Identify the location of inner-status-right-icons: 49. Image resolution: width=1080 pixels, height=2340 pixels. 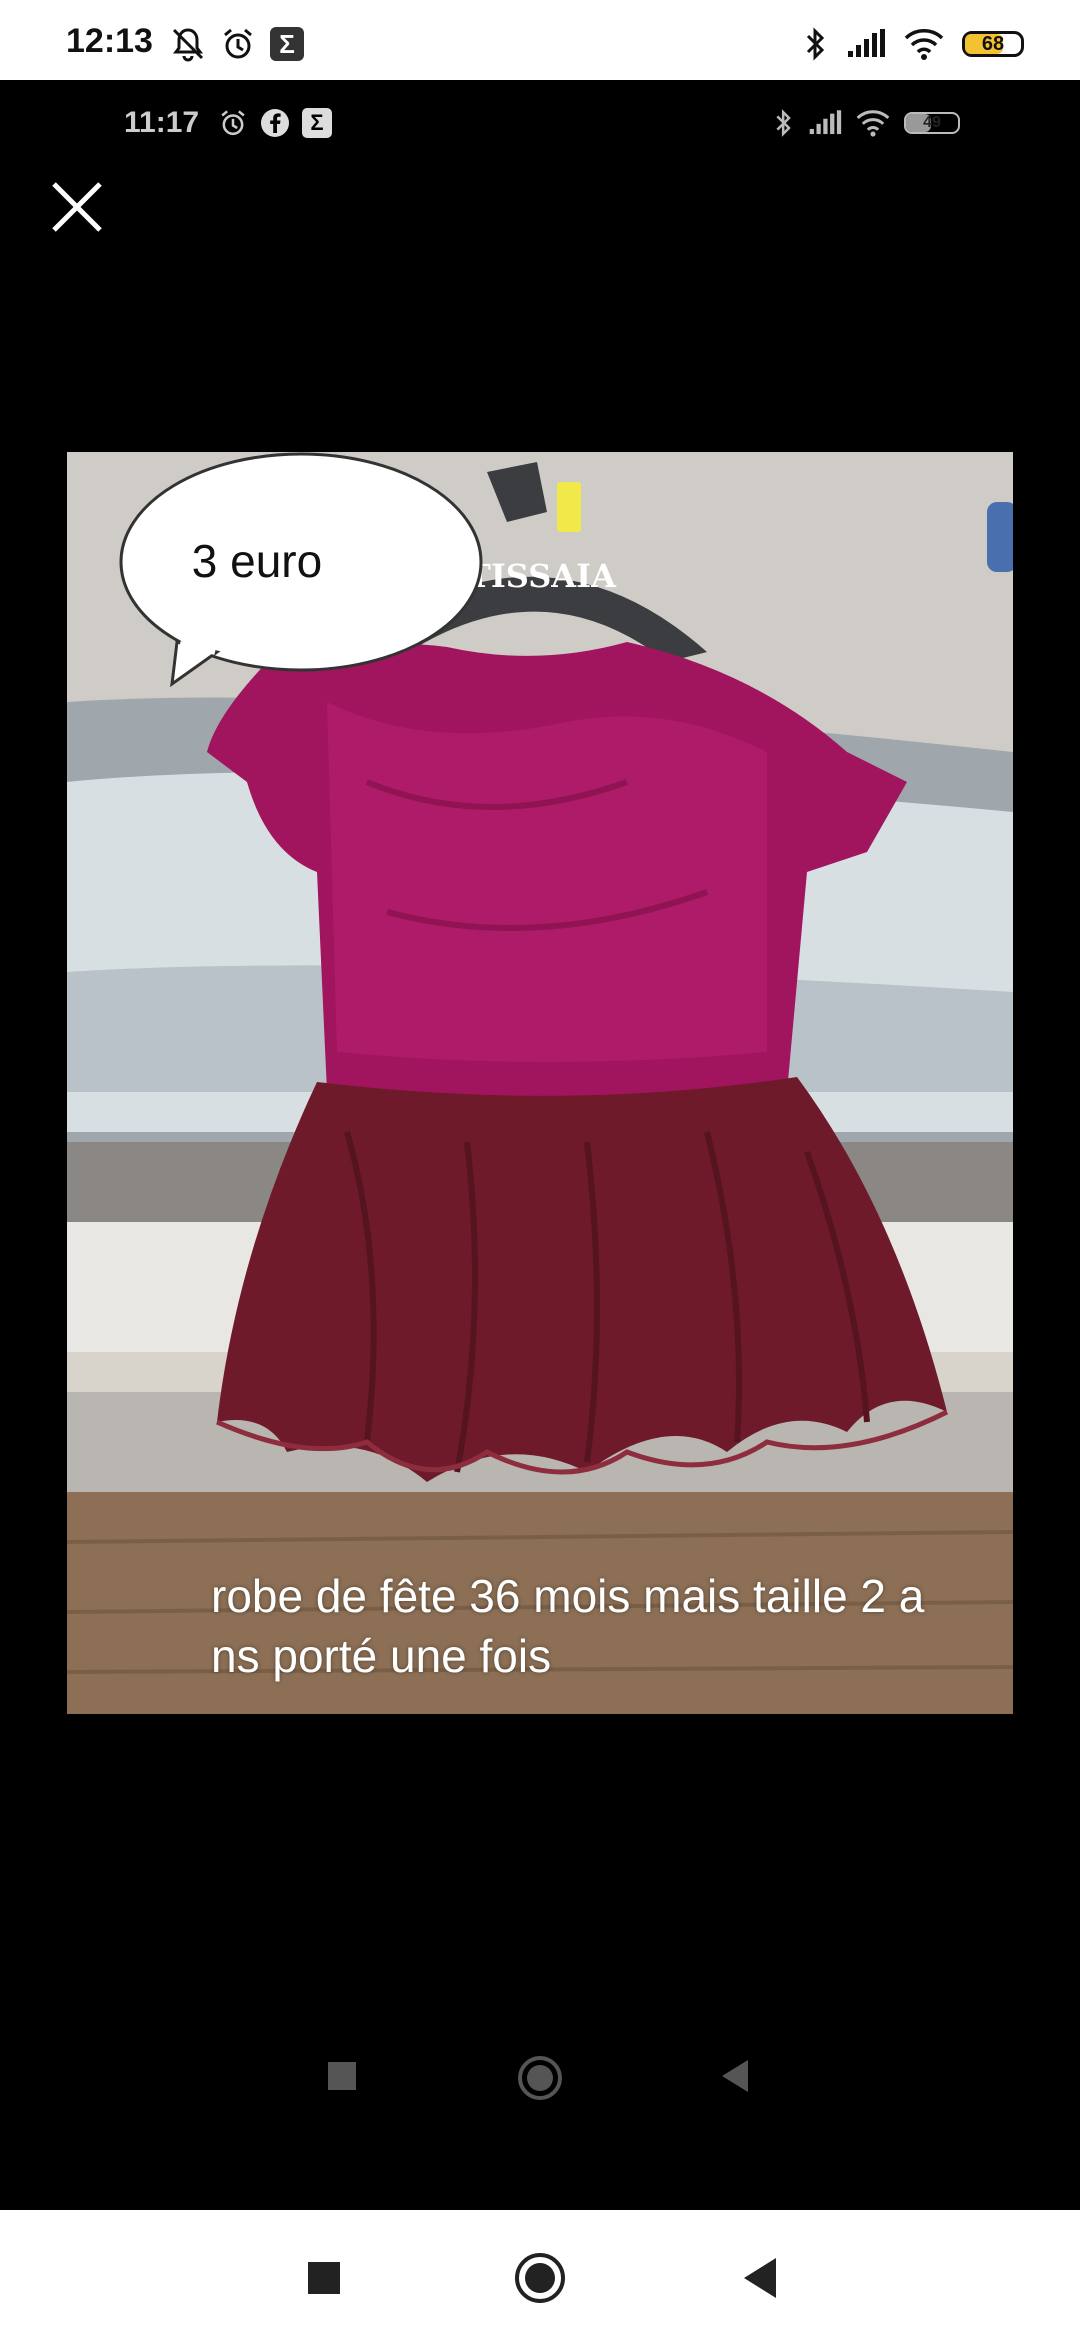
(867, 123).